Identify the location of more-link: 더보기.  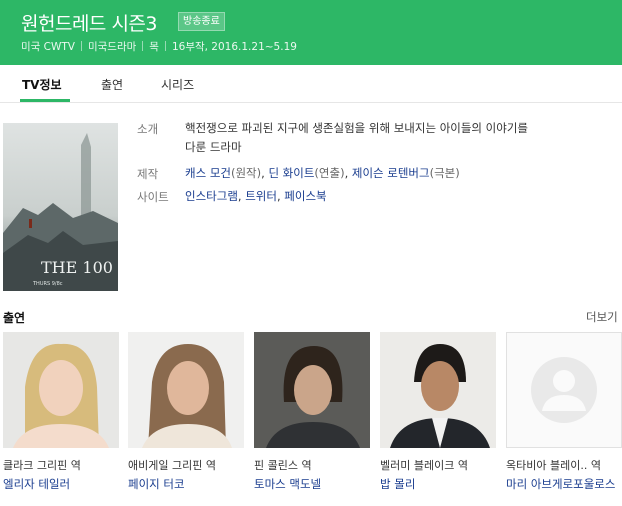
(602, 317).